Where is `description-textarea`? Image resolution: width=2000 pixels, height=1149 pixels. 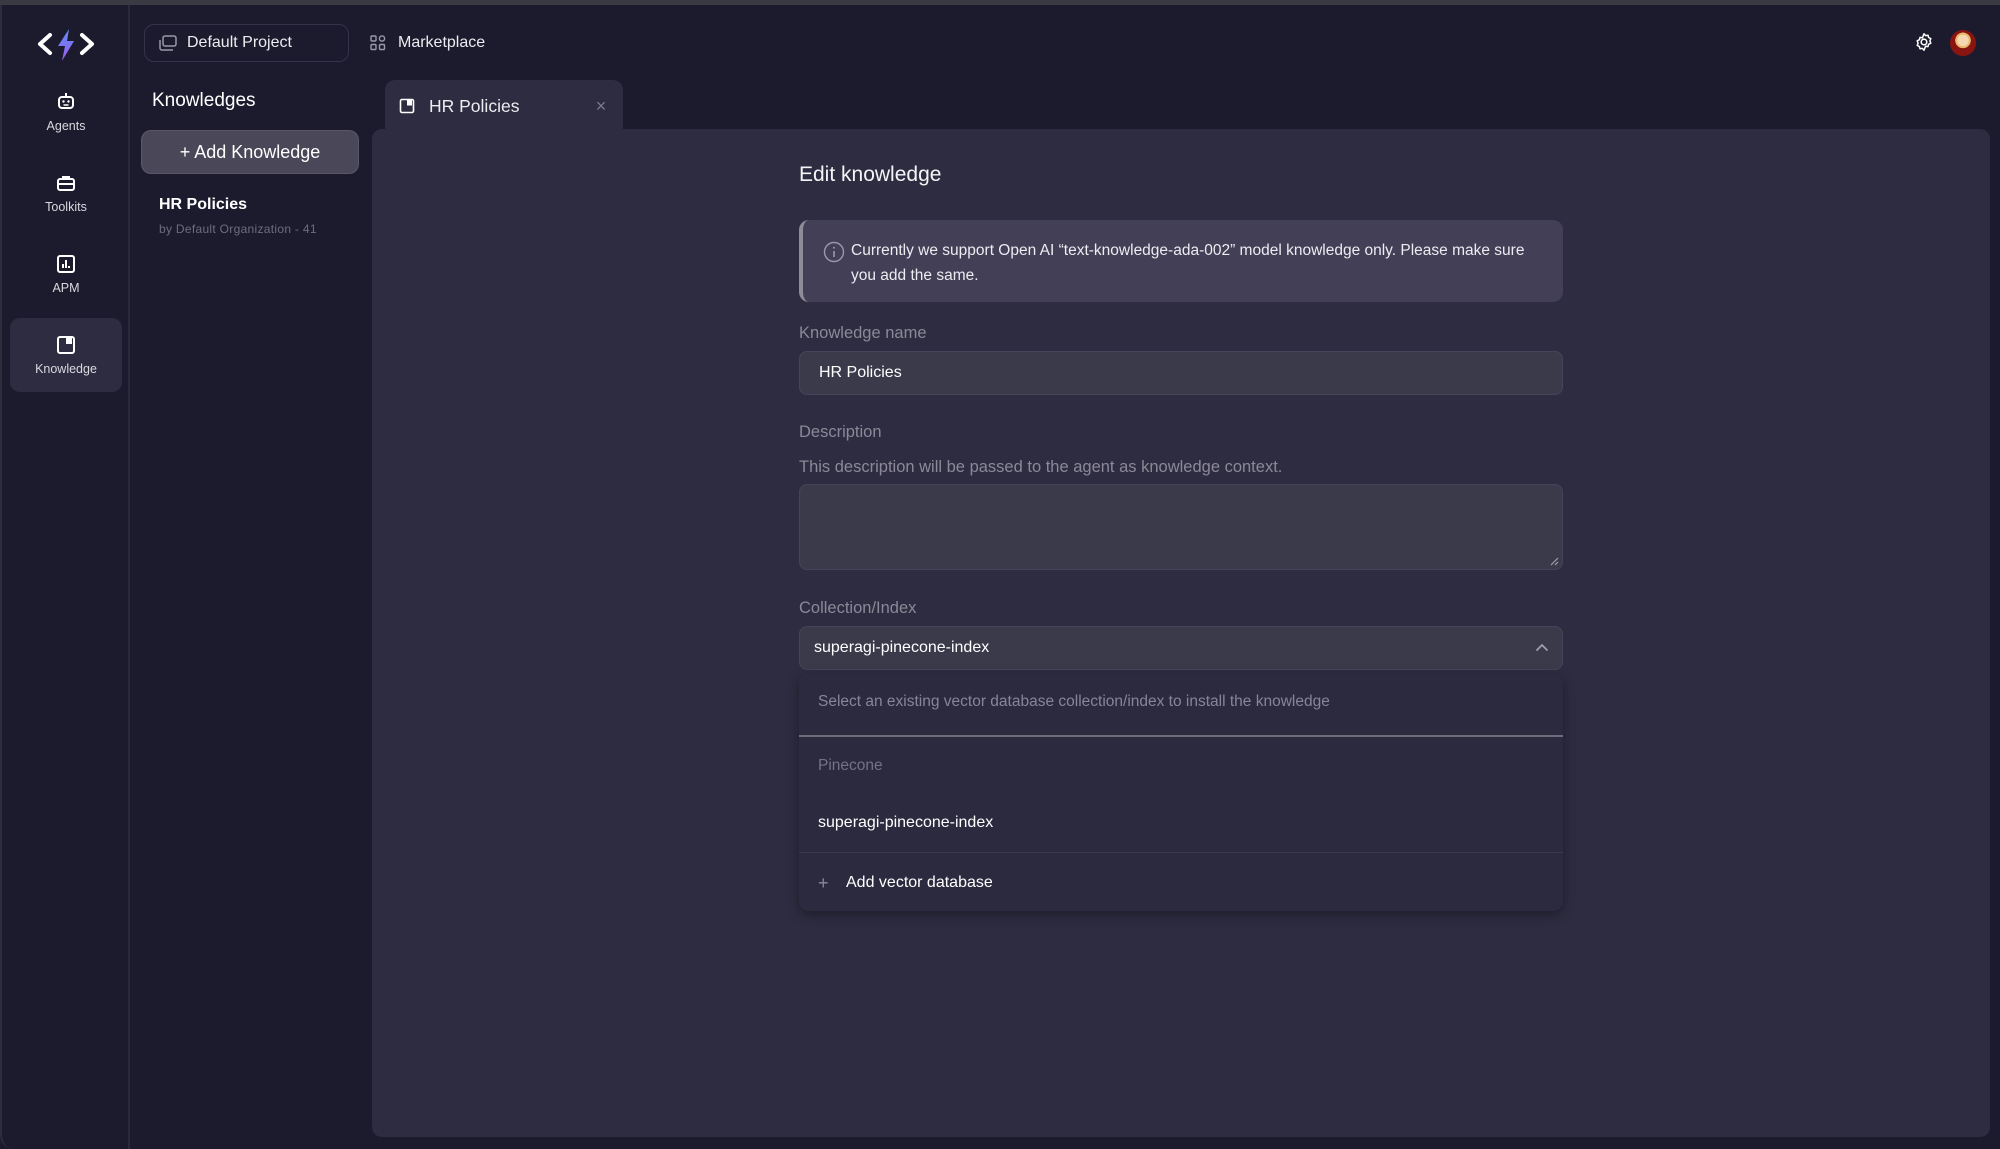 description-textarea is located at coordinates (1181, 527).